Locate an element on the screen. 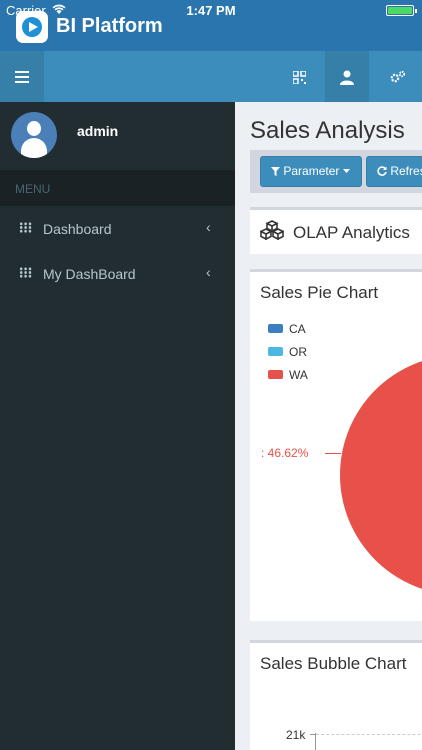  page-title: Sales Analysis is located at coordinates (327, 130).